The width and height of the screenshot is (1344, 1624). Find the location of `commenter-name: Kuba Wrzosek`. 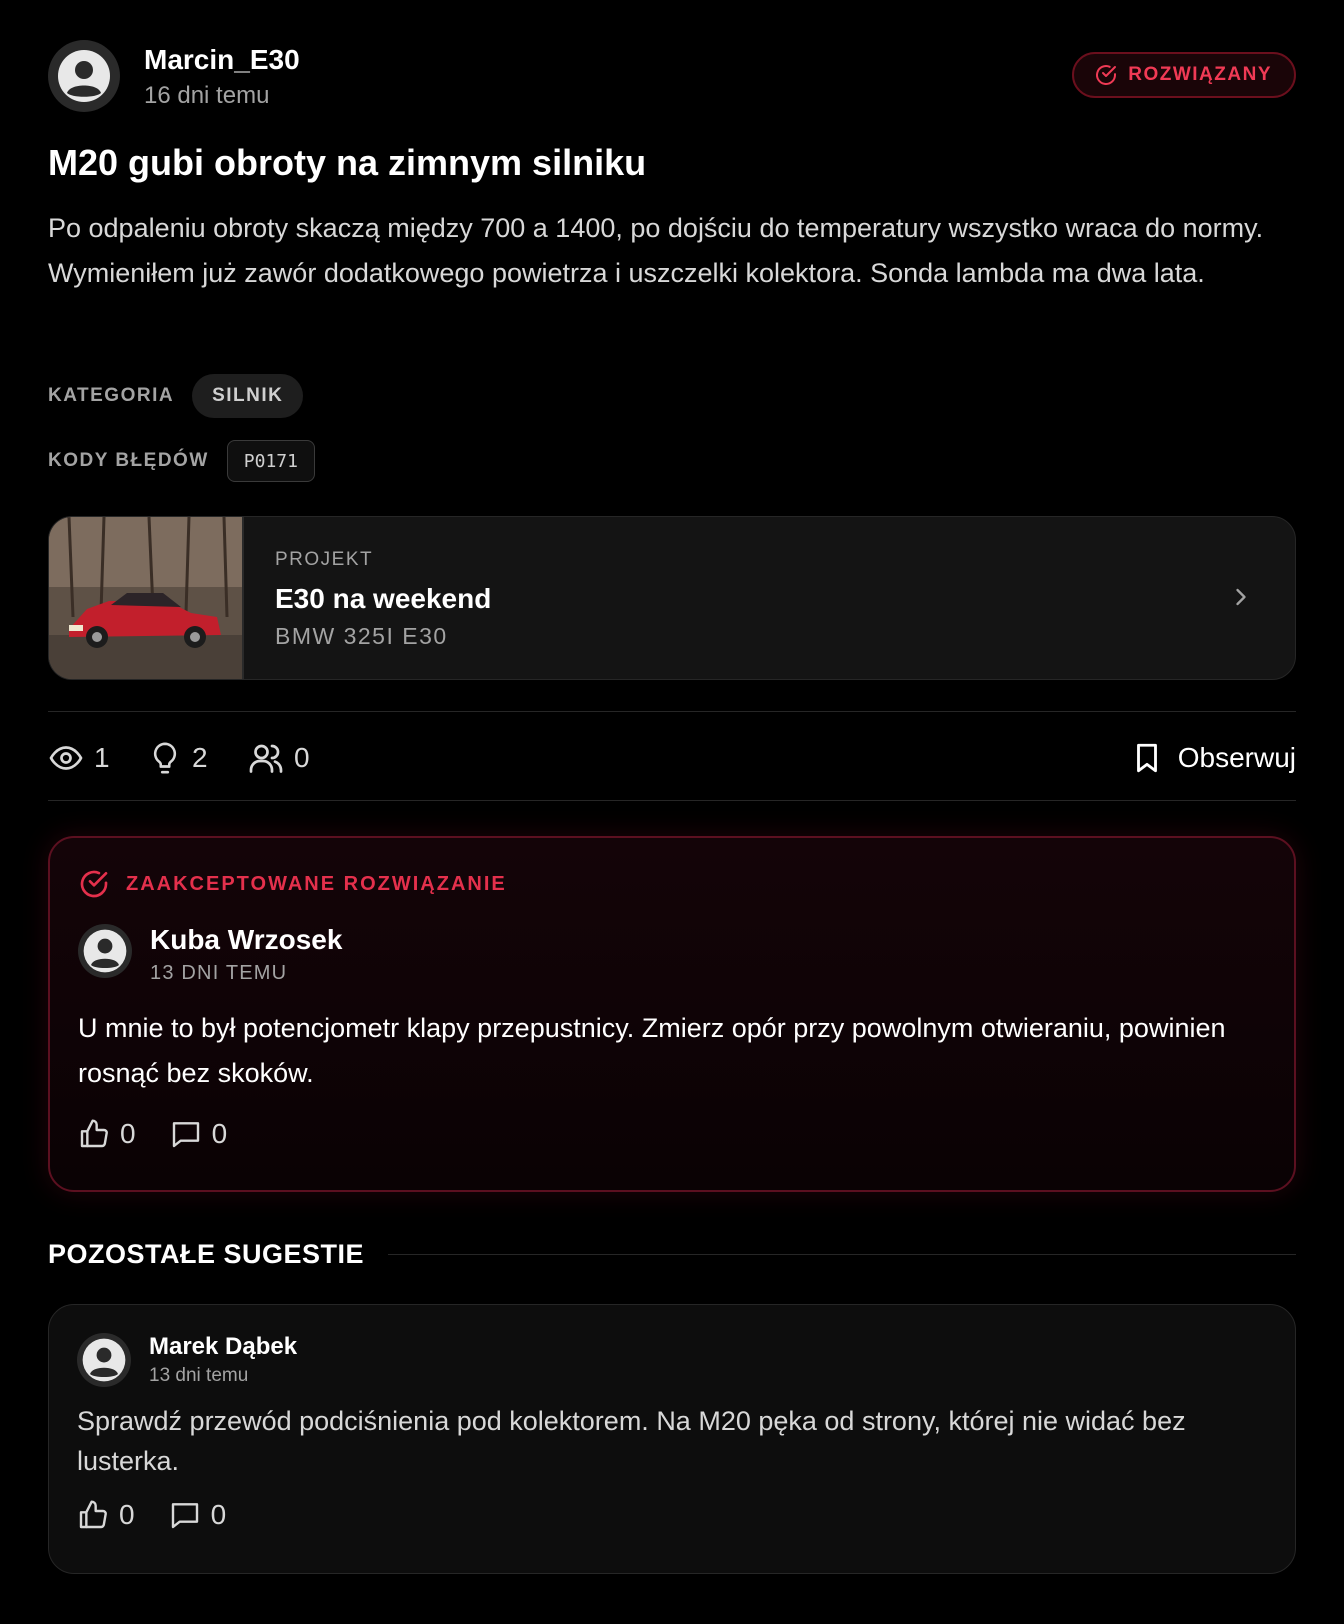

commenter-name: Kuba Wrzosek is located at coordinates (246, 940).